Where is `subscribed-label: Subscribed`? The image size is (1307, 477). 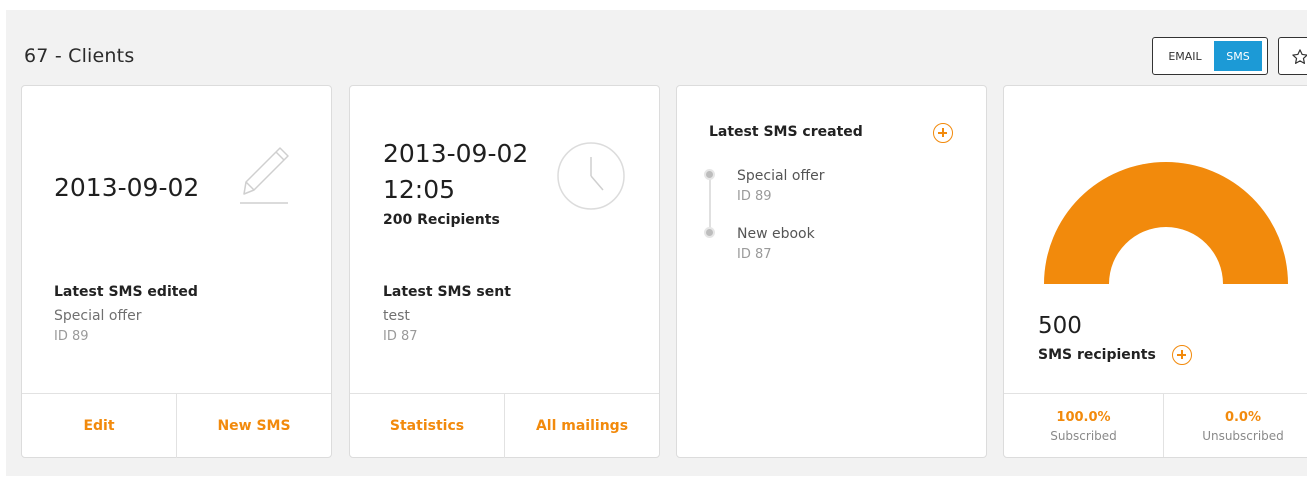 subscribed-label: Subscribed is located at coordinates (1083, 435).